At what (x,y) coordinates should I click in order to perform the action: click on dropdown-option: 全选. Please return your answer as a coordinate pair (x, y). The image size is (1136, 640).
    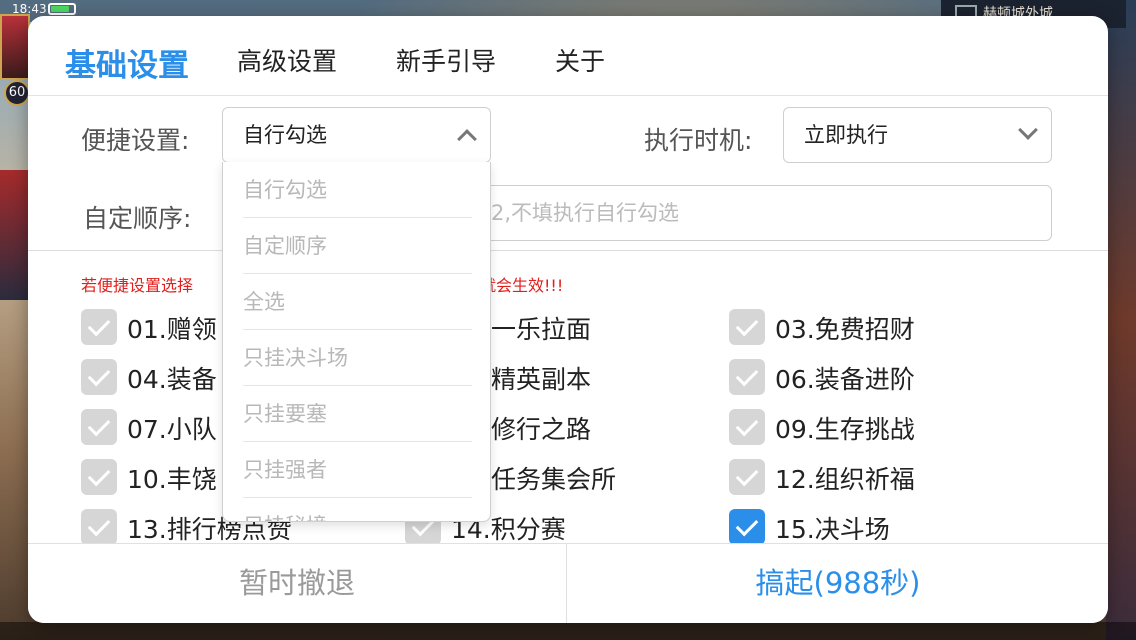
    Looking at the image, I should click on (356, 302).